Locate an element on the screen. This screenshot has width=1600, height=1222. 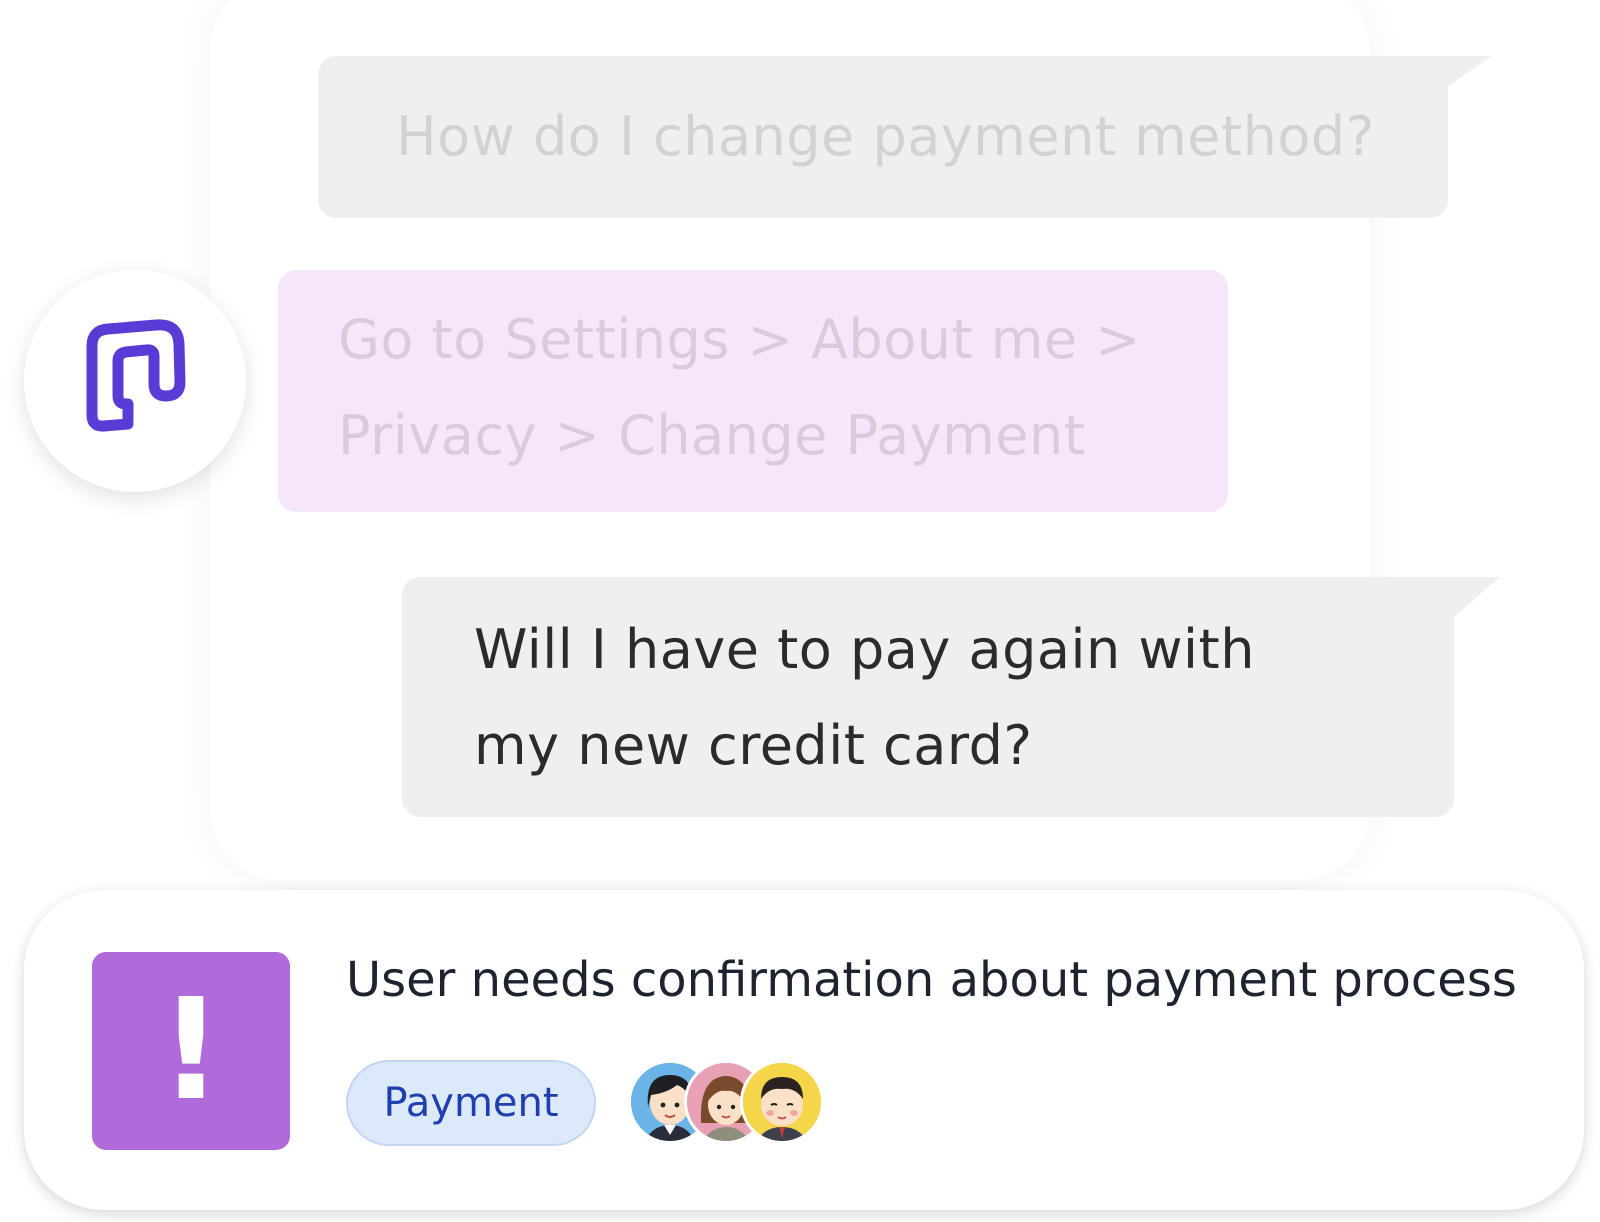
message-text: How do I change payment method? is located at coordinates (885, 136).